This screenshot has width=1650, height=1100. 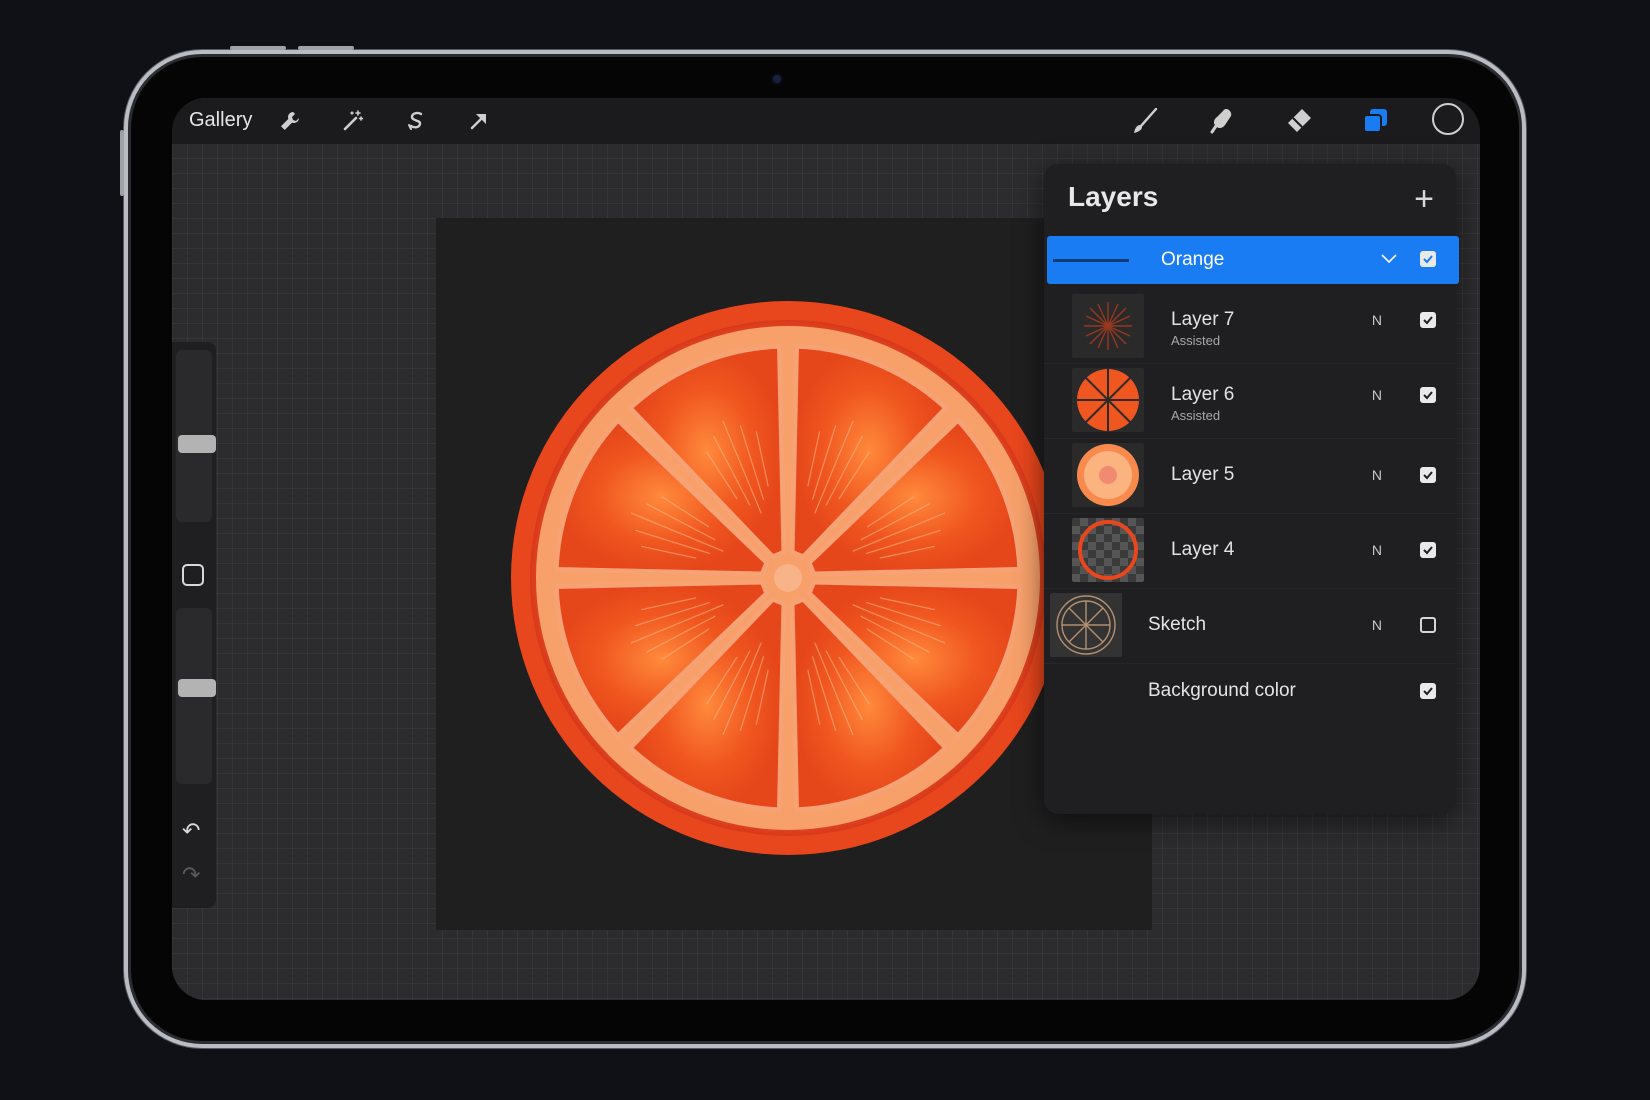 What do you see at coordinates (353, 121) in the screenshot?
I see `magic-wand-icon` at bounding box center [353, 121].